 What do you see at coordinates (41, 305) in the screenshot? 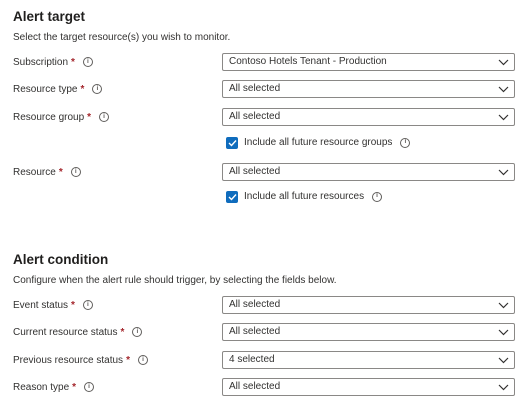
I see `event-status-label: Event status` at bounding box center [41, 305].